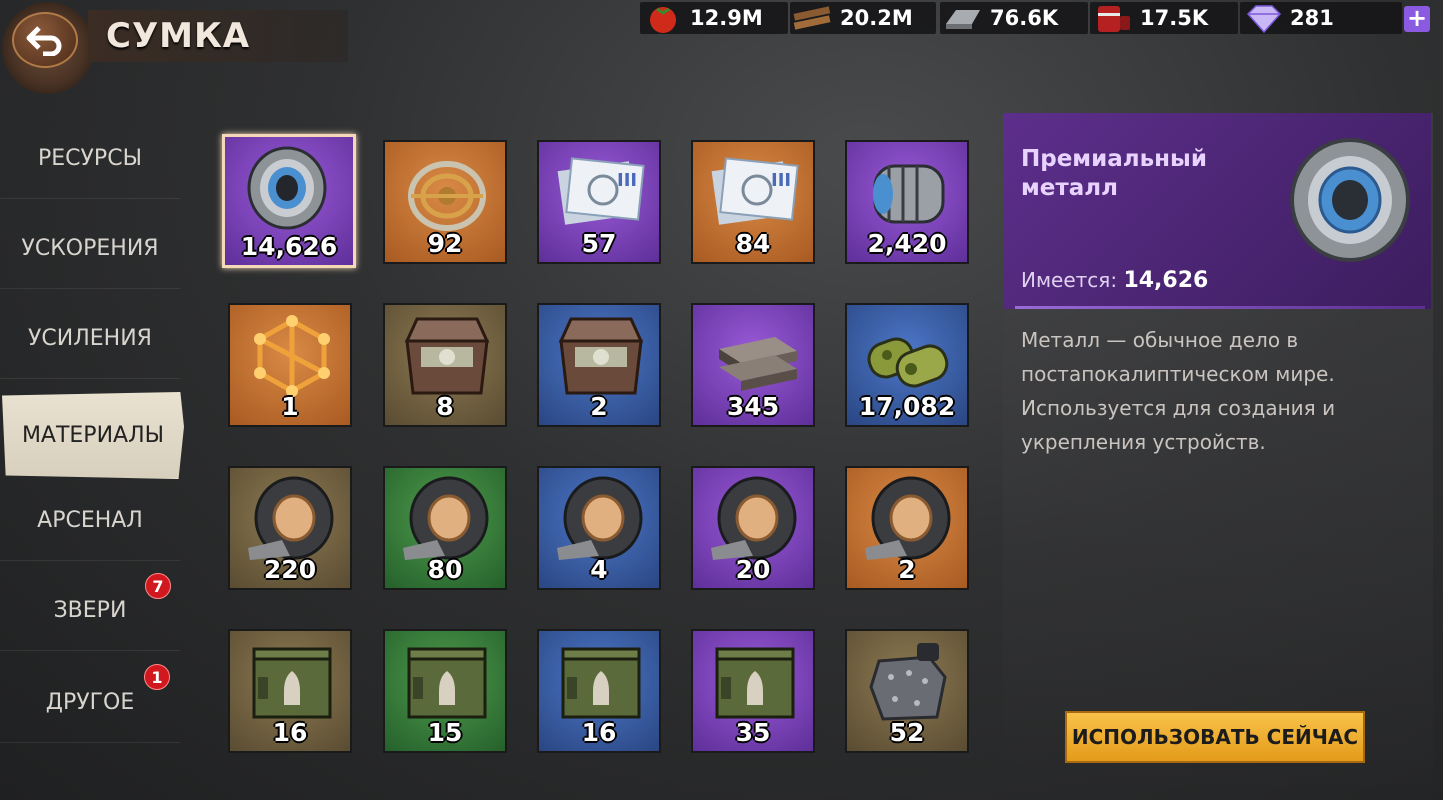  Describe the element at coordinates (1024, 18) in the screenshot. I see `resource-value: 76.6K` at that location.